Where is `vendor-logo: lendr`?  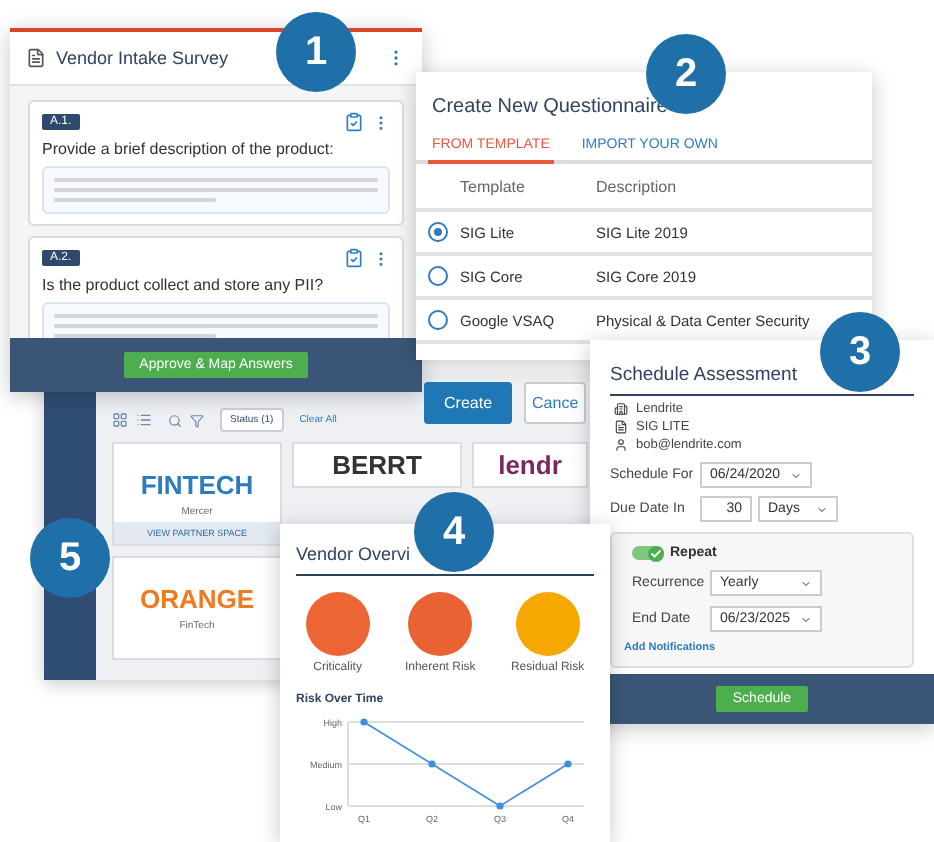
vendor-logo: lendr is located at coordinates (530, 465).